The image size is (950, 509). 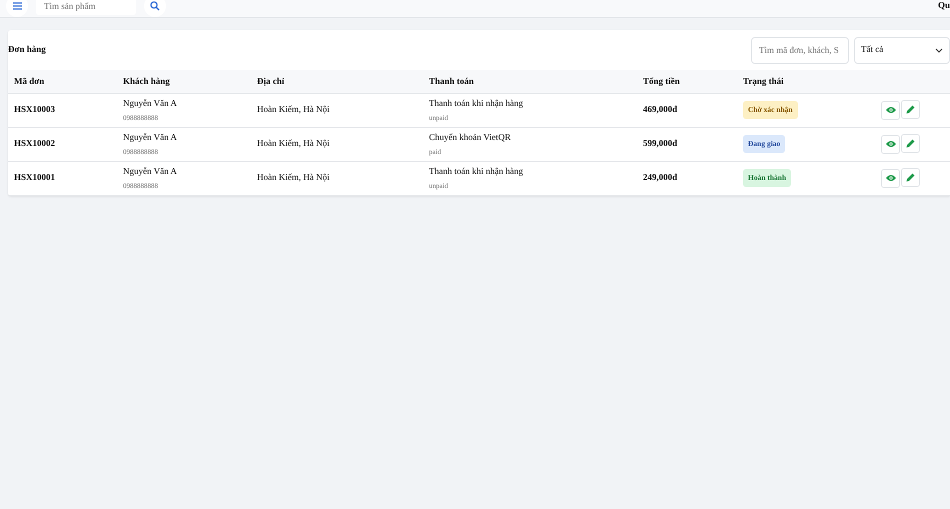 I want to click on payment-method: Chuyển khoản VietQR, so click(x=470, y=137).